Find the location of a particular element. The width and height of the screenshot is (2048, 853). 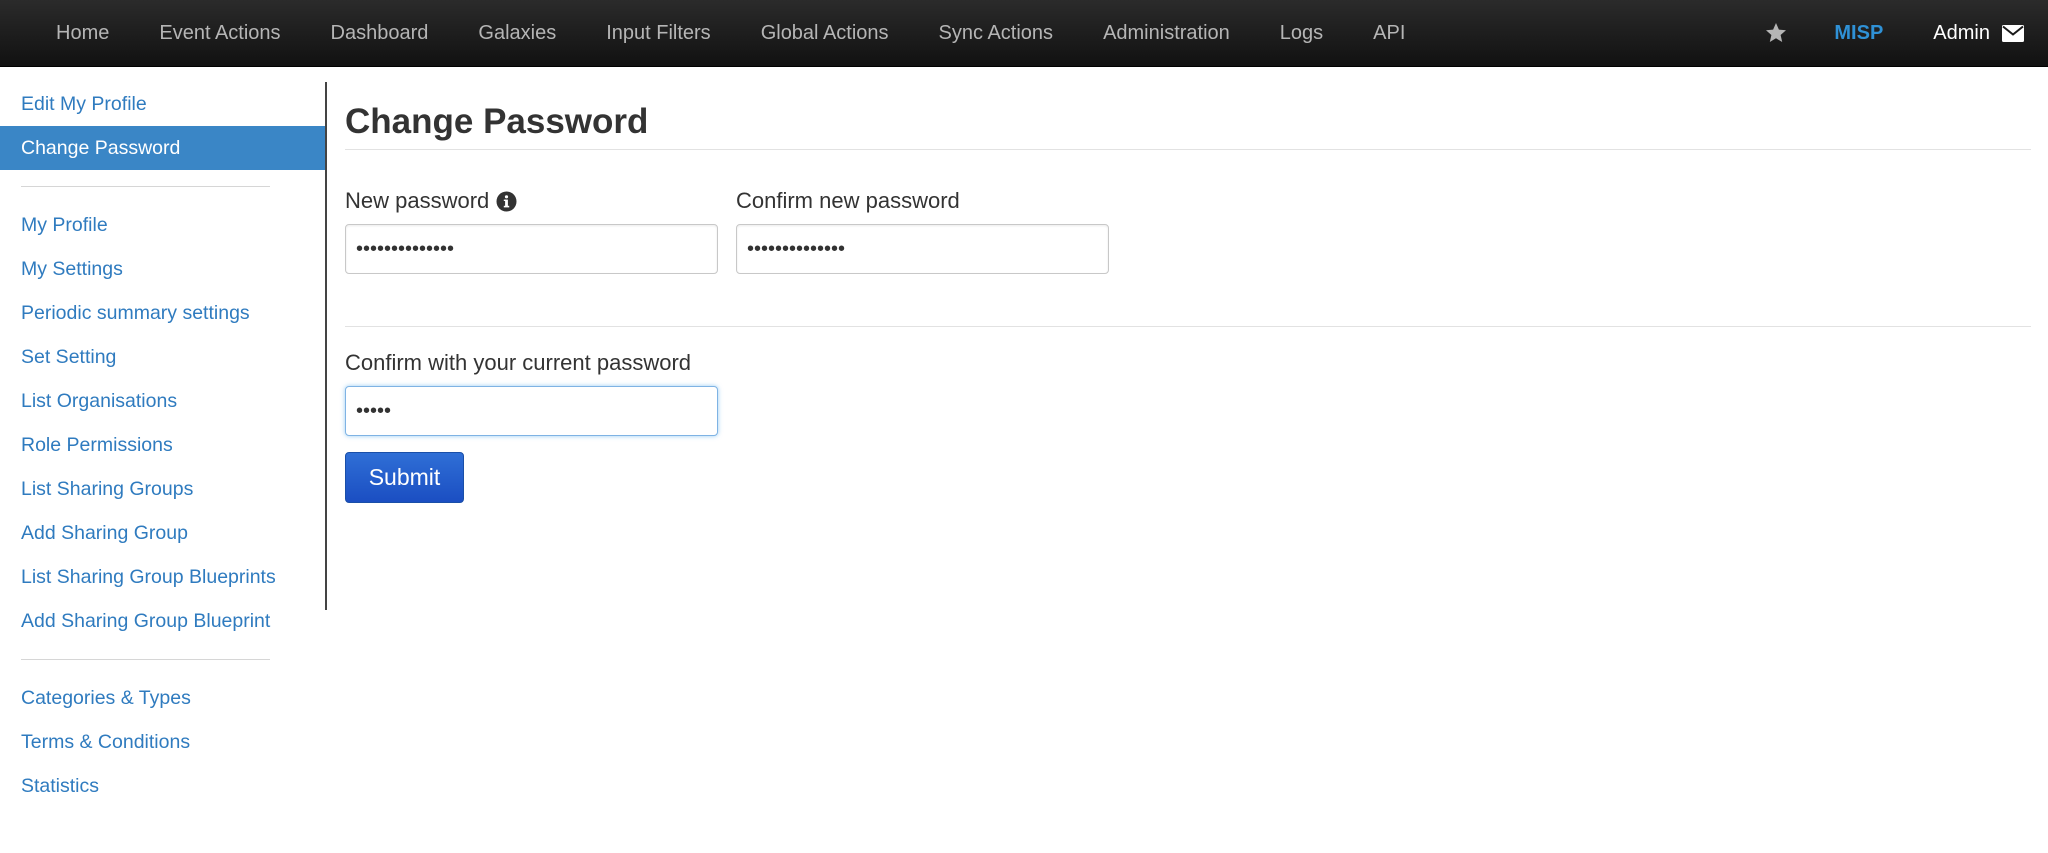

section-divider is located at coordinates (1188, 326).